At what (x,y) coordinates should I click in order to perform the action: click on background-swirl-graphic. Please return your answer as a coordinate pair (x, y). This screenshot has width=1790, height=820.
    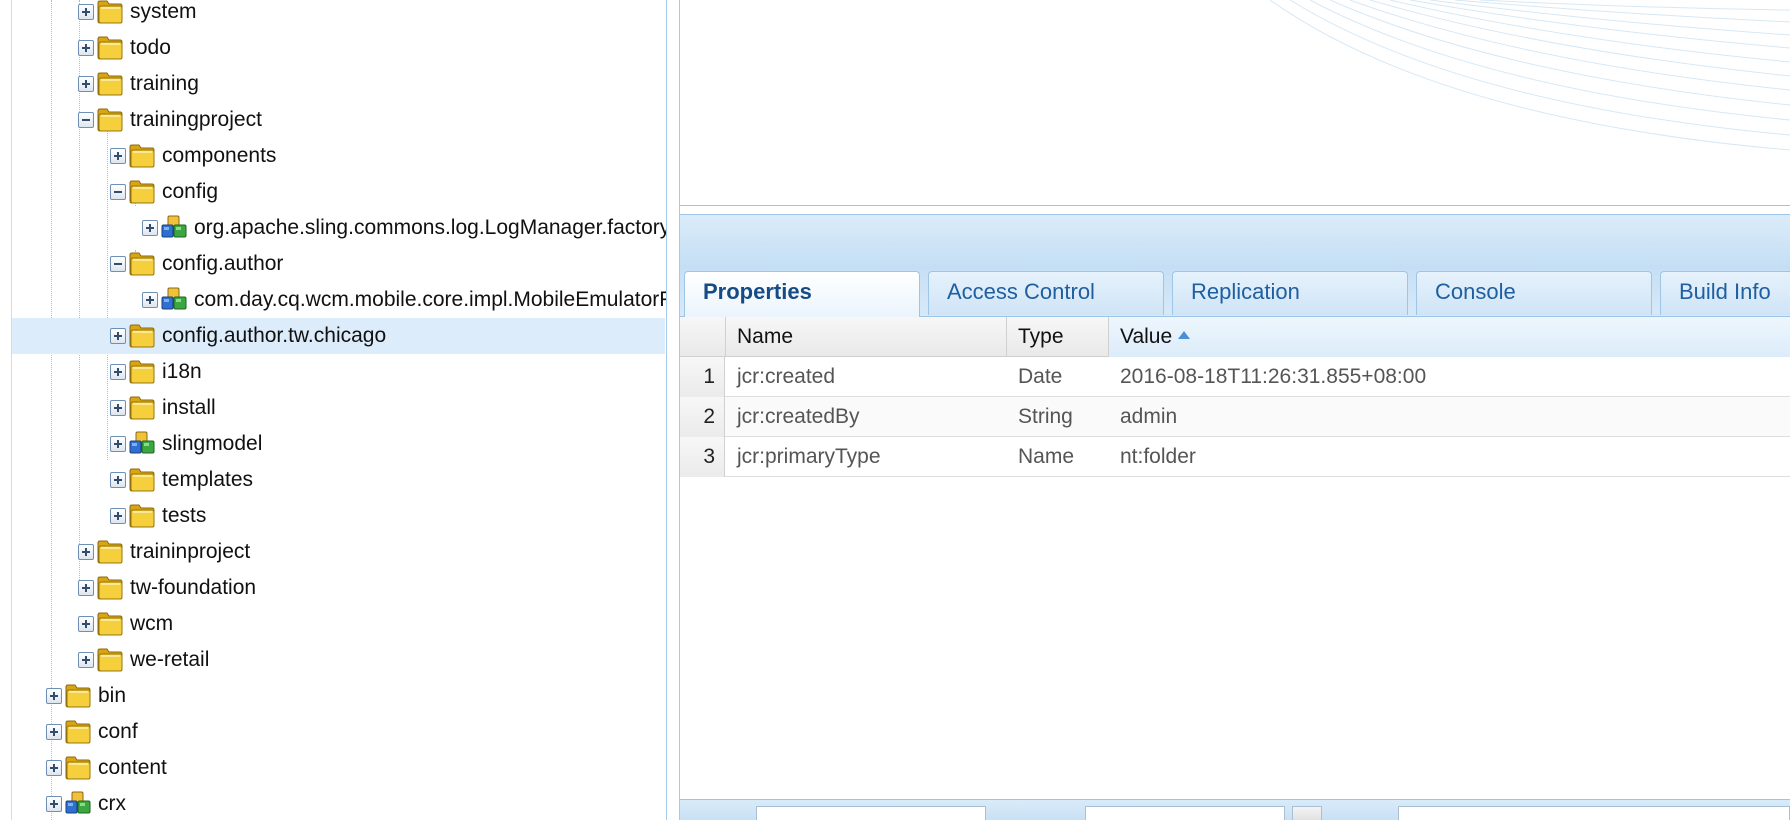
    Looking at the image, I should click on (1529, 75).